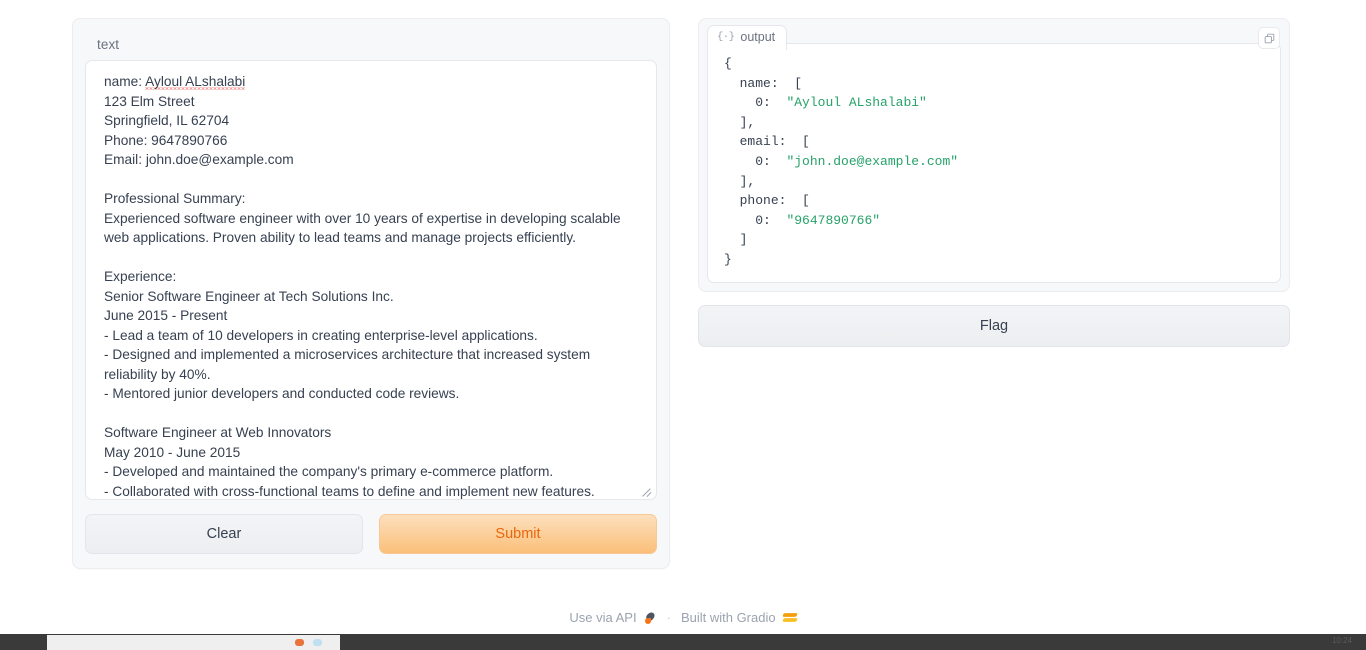  I want to click on misspelled-word: Ayloul ALshalabi, so click(195, 81).